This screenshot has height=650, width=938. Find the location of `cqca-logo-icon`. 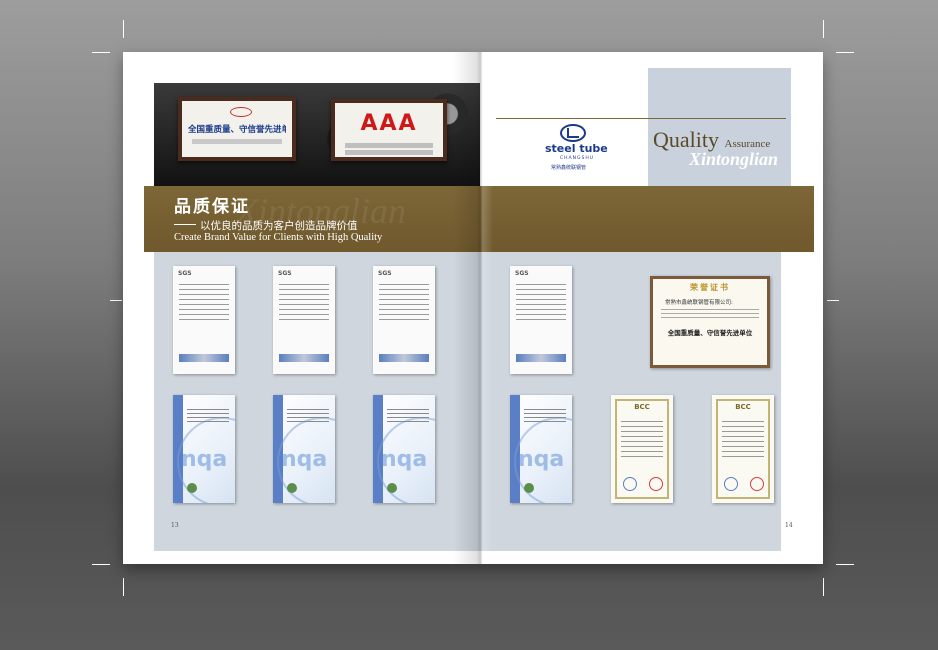

cqca-logo-icon is located at coordinates (241, 112).